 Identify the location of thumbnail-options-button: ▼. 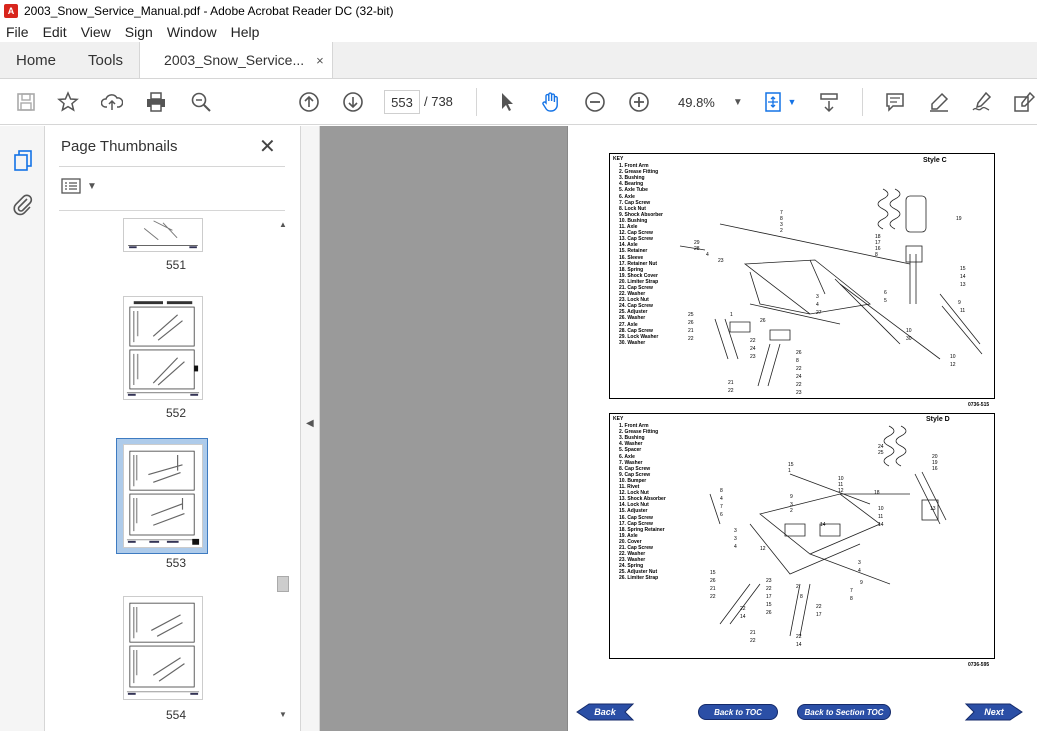
(79, 186).